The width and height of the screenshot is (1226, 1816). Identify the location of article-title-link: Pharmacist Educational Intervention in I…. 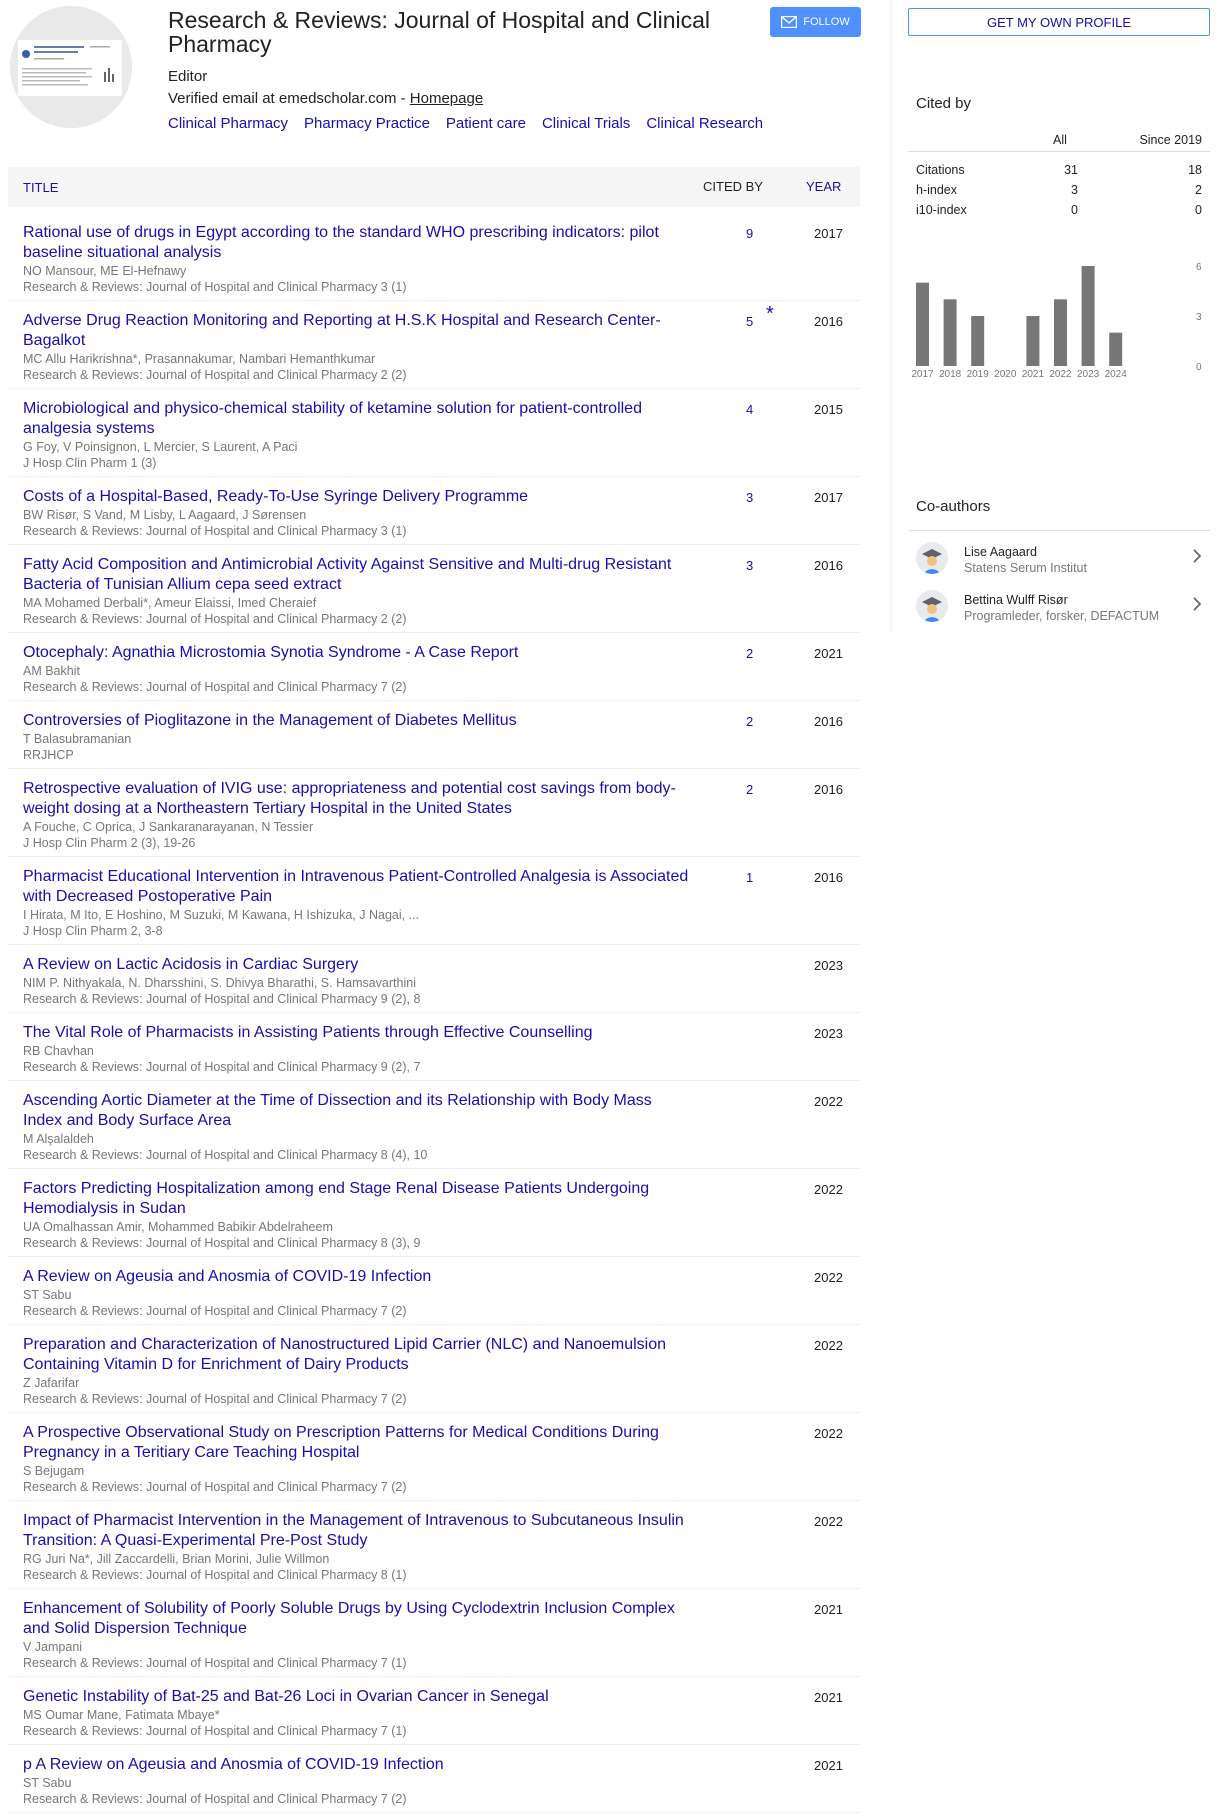
(358, 887).